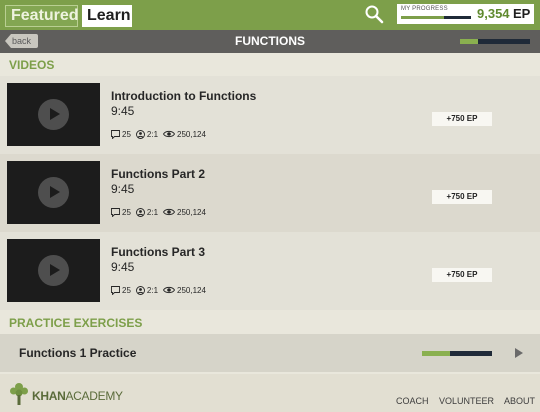  Describe the element at coordinates (424, 9) in the screenshot. I see `my-progress-label: MY PROGRESS` at that location.